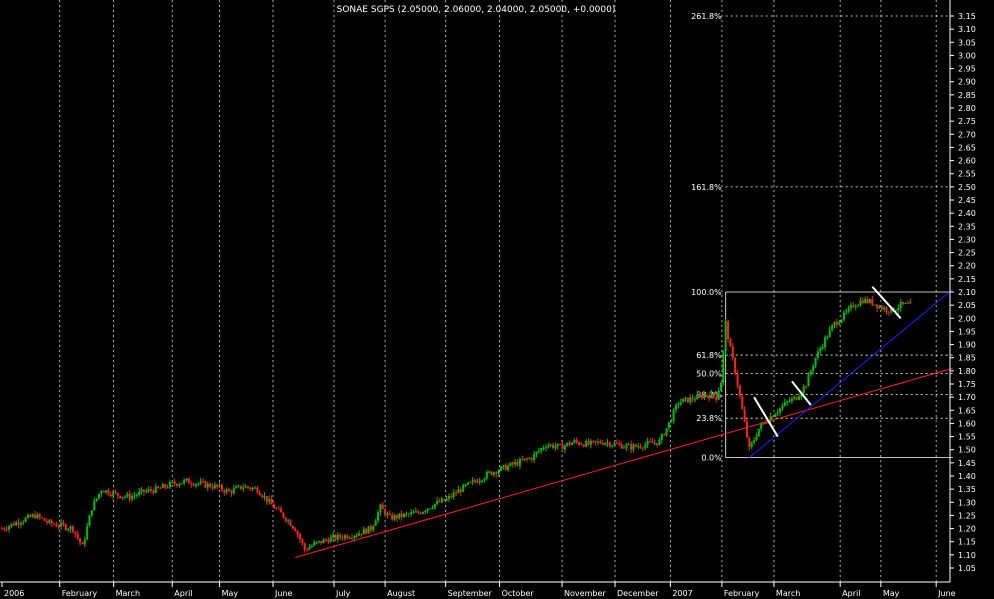 The height and width of the screenshot is (599, 994). What do you see at coordinates (788, 593) in the screenshot?
I see `x-tick-label: March` at bounding box center [788, 593].